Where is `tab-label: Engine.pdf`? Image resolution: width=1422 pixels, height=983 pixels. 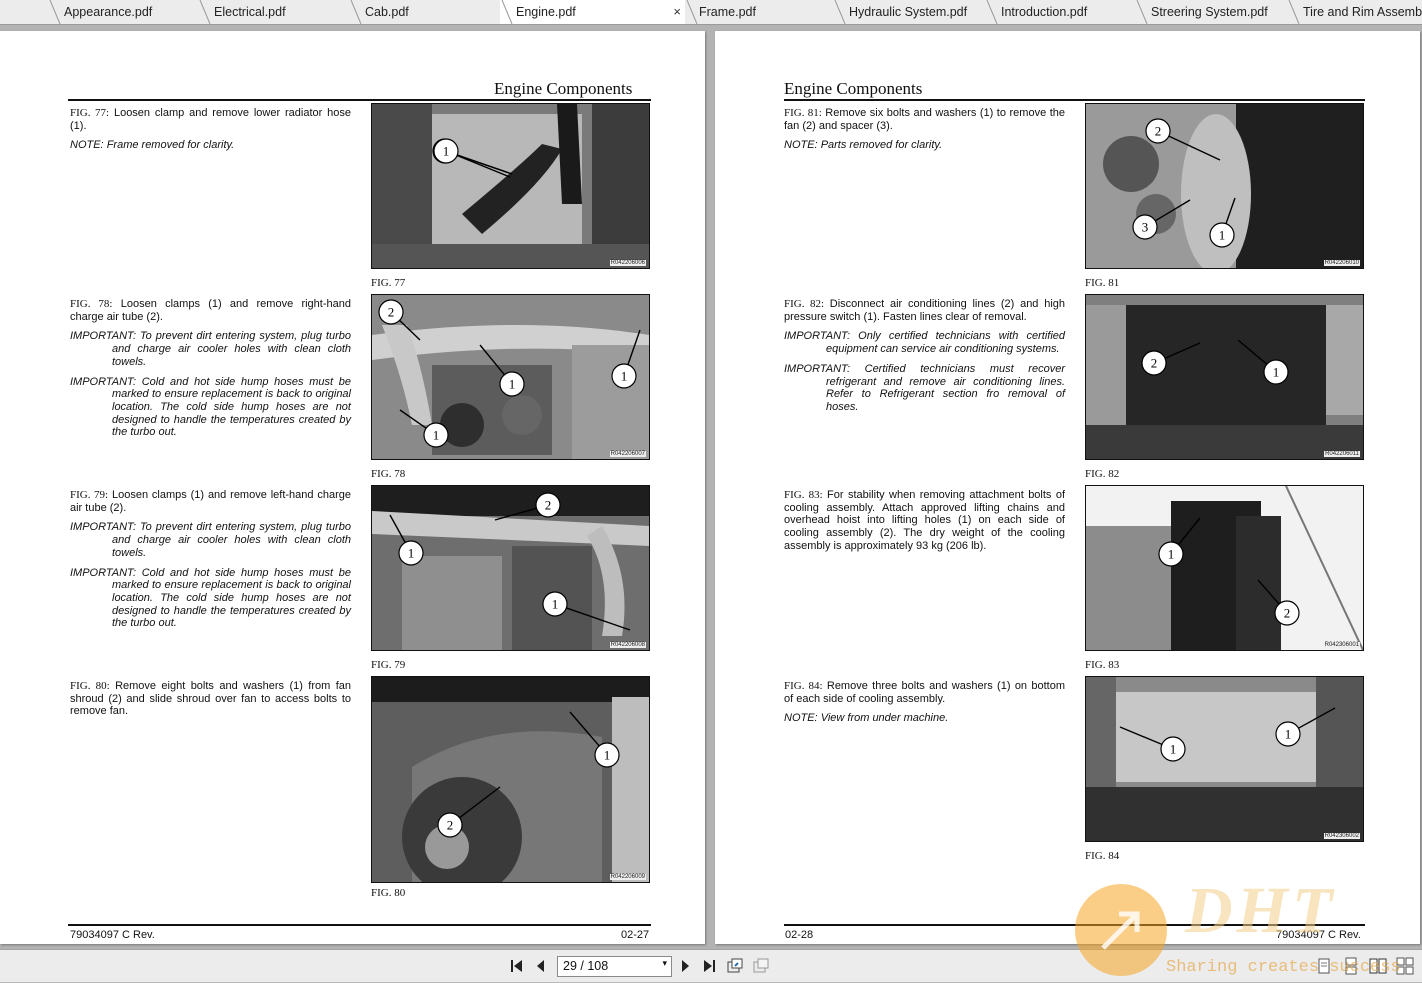
tab-label: Engine.pdf is located at coordinates (546, 12).